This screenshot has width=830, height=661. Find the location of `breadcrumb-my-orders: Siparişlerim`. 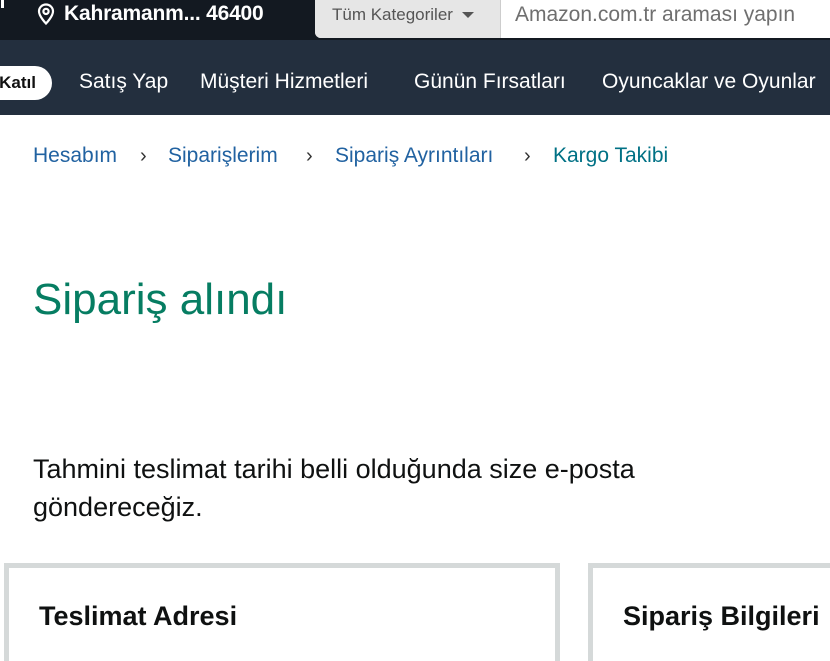

breadcrumb-my-orders: Siparişlerim is located at coordinates (223, 156).